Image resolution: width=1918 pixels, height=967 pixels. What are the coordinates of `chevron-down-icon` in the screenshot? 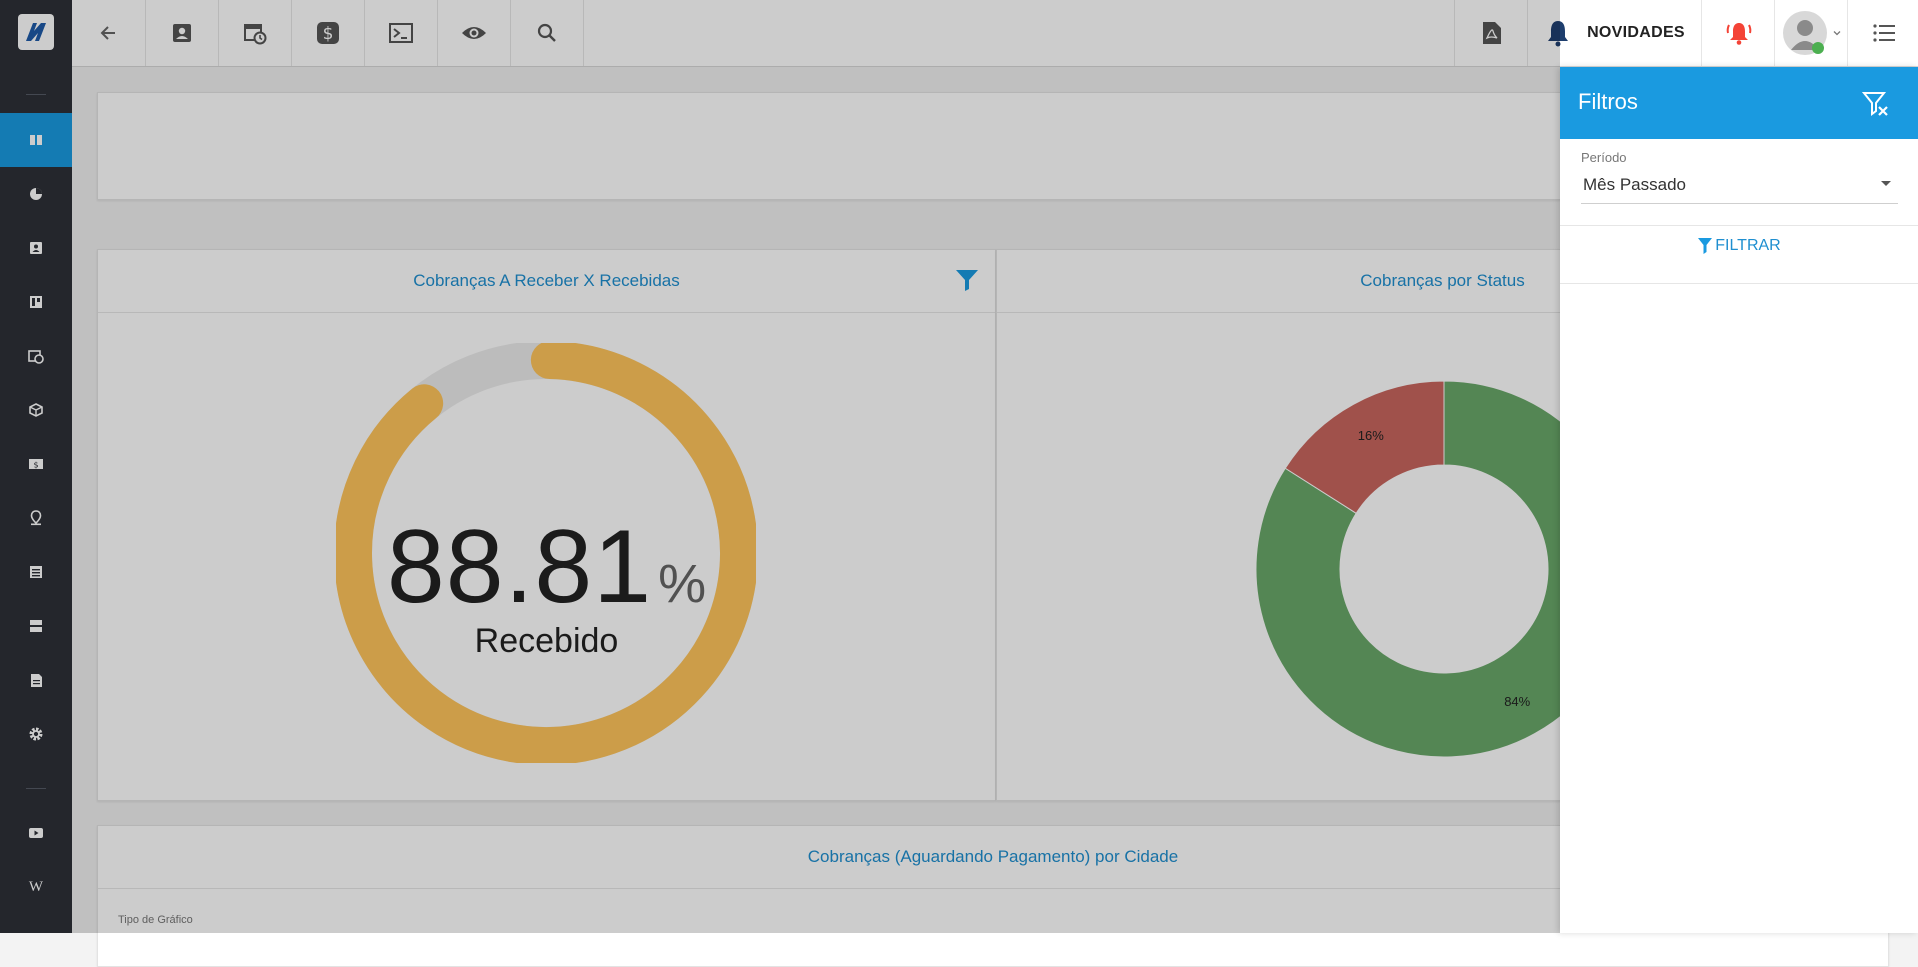 It's located at (1836, 33).